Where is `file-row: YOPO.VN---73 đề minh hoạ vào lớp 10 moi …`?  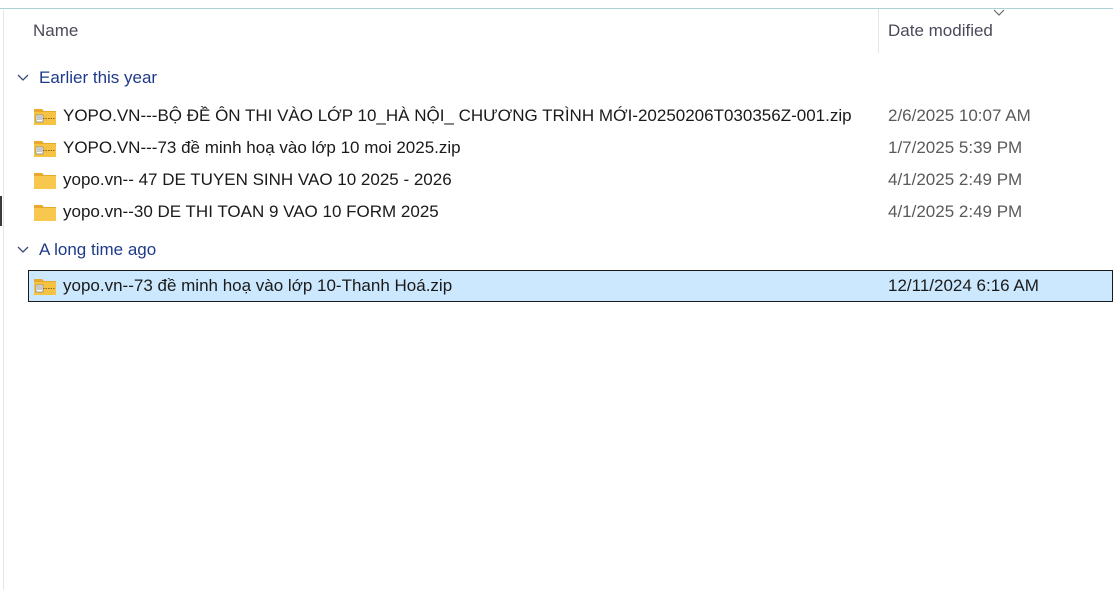 file-row: YOPO.VN---73 đề minh hoạ vào lớp 10 moi … is located at coordinates (570, 148).